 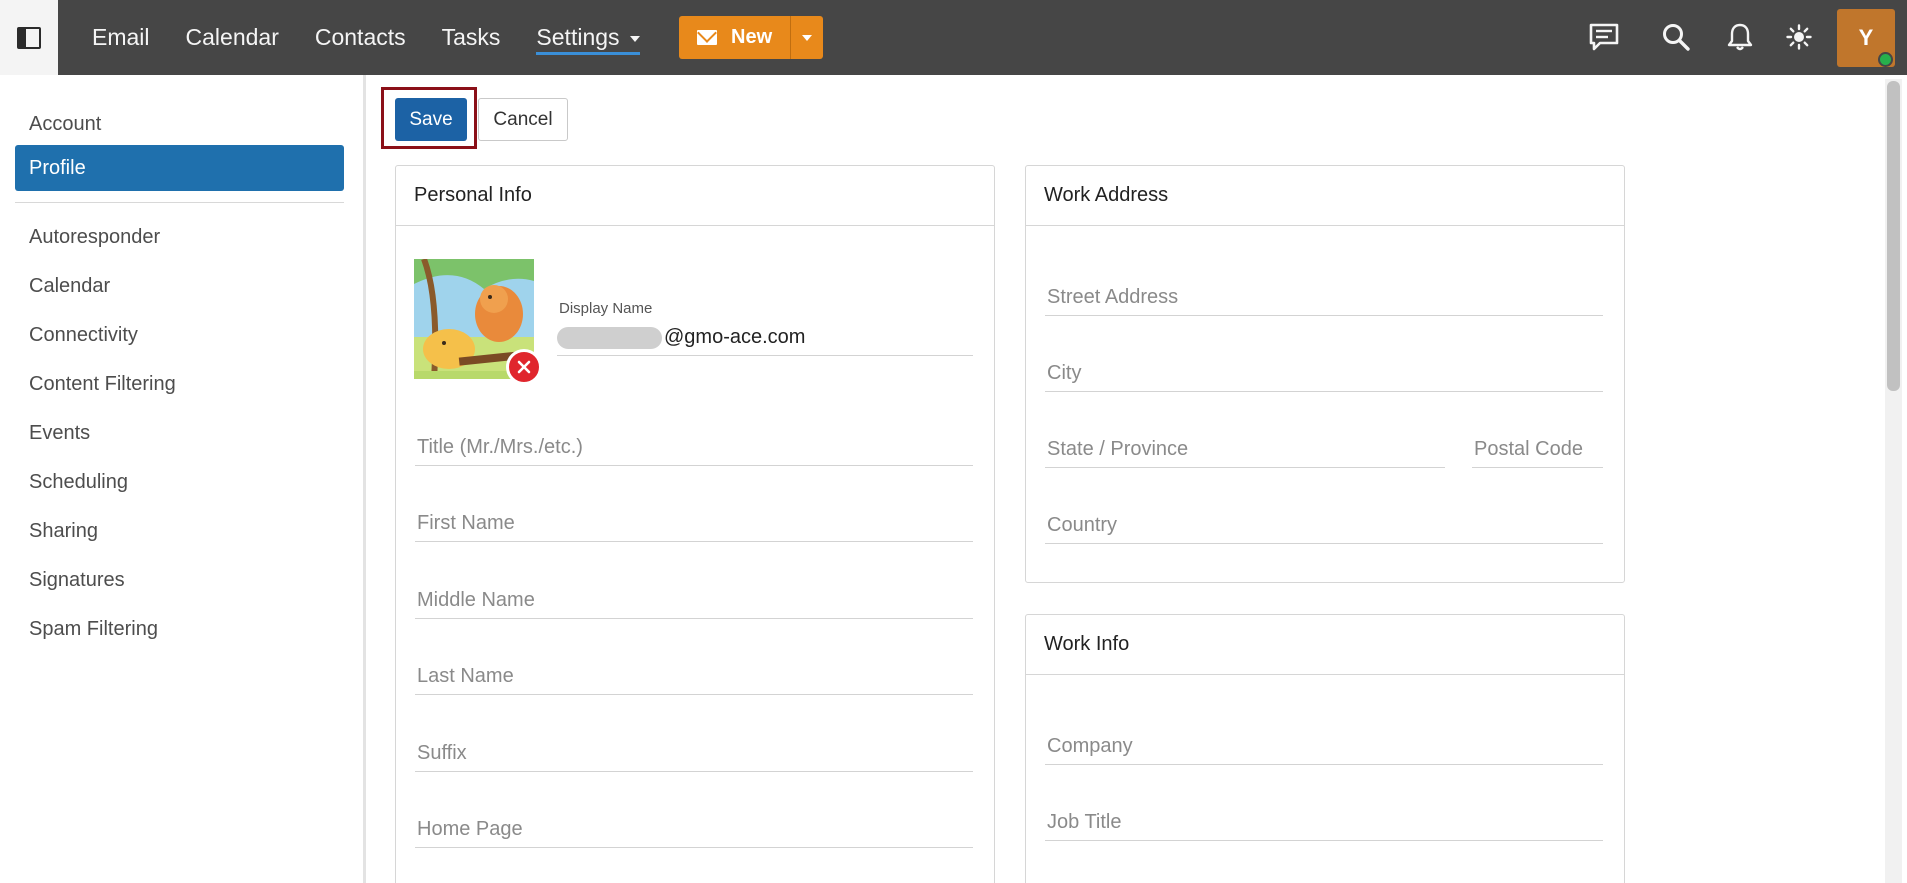 What do you see at coordinates (735, 337) in the screenshot?
I see `display-name-value: @gmo-ace.com` at bounding box center [735, 337].